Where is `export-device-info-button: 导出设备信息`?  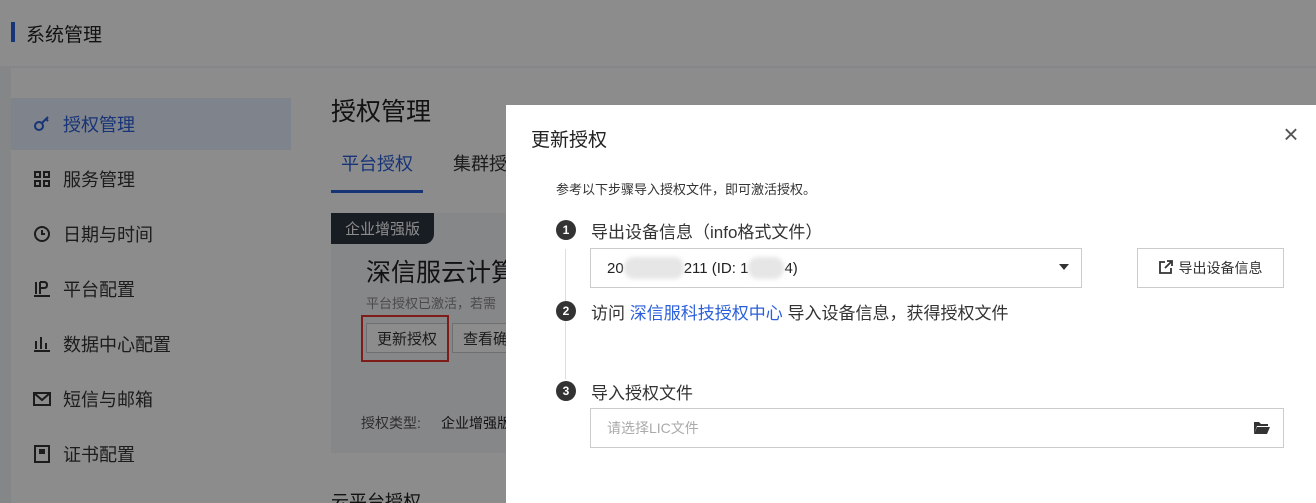
export-device-info-button: 导出设备信息 is located at coordinates (1210, 268).